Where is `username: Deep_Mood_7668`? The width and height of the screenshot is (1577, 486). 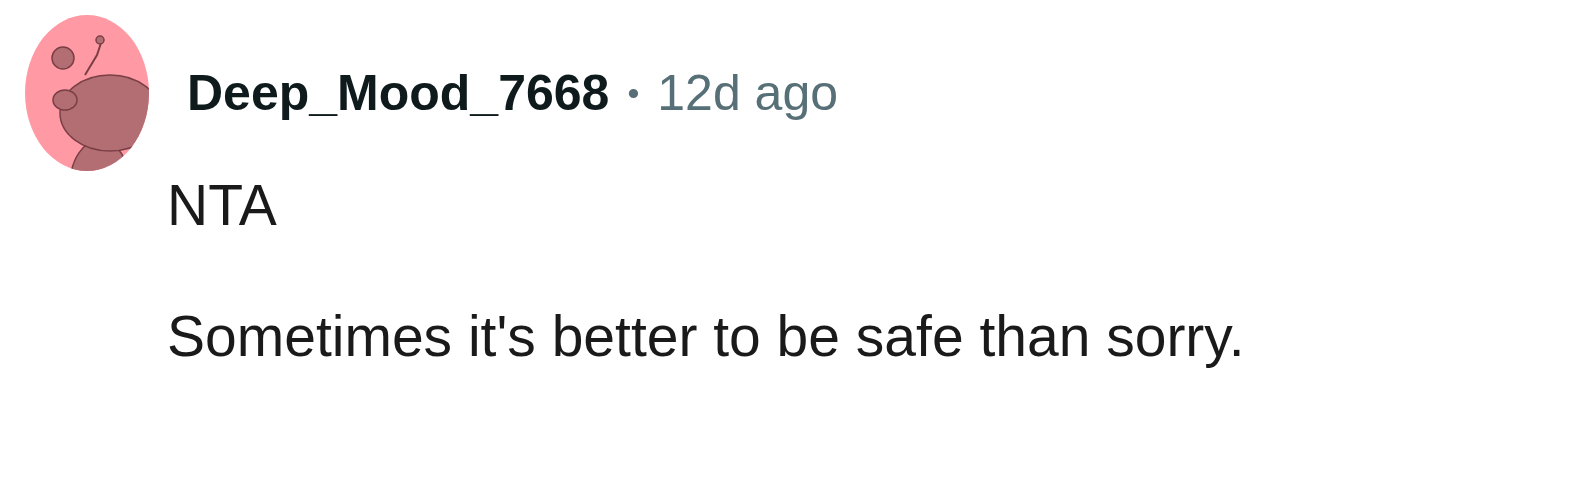 username: Deep_Mood_7668 is located at coordinates (398, 93).